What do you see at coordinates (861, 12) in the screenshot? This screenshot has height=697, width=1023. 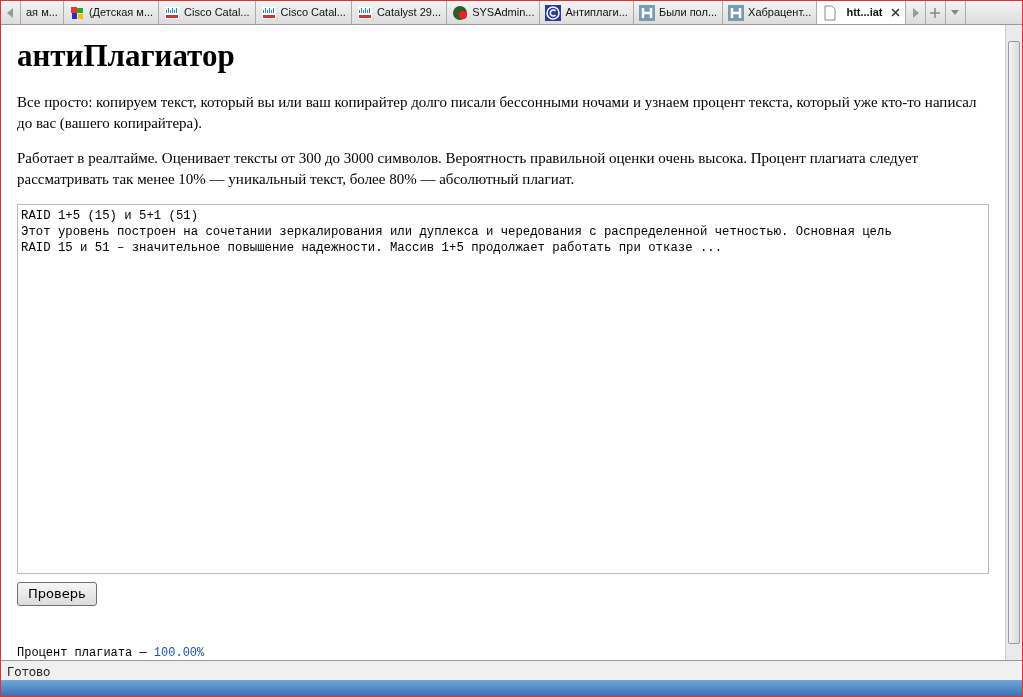 I see `browser-tab: htt...iat` at bounding box center [861, 12].